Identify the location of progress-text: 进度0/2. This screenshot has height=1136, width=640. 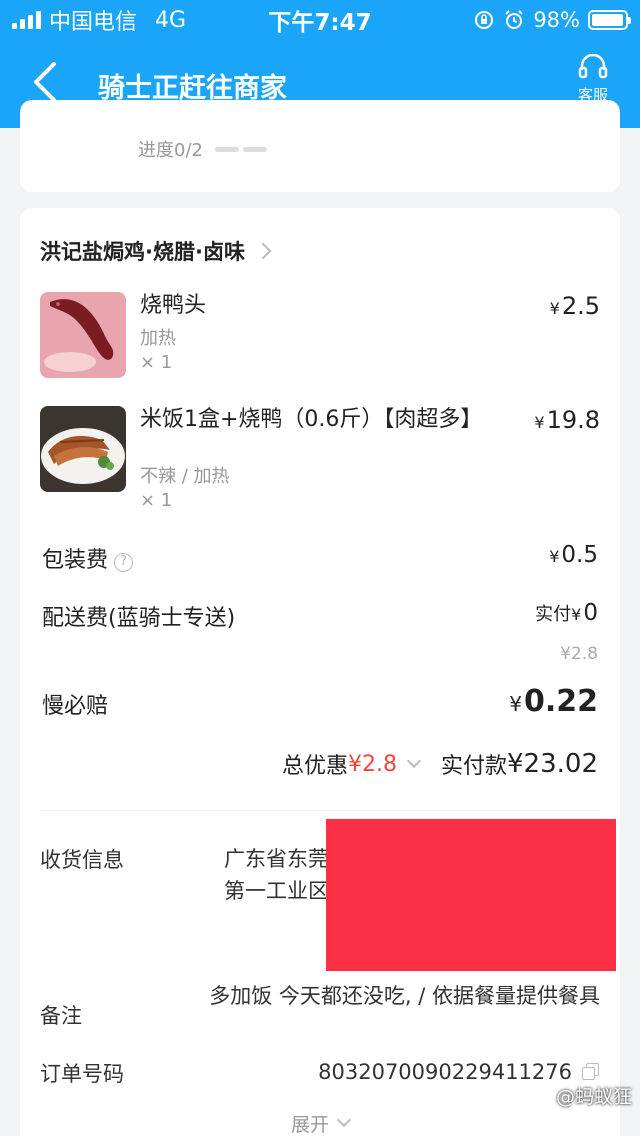
(170, 150).